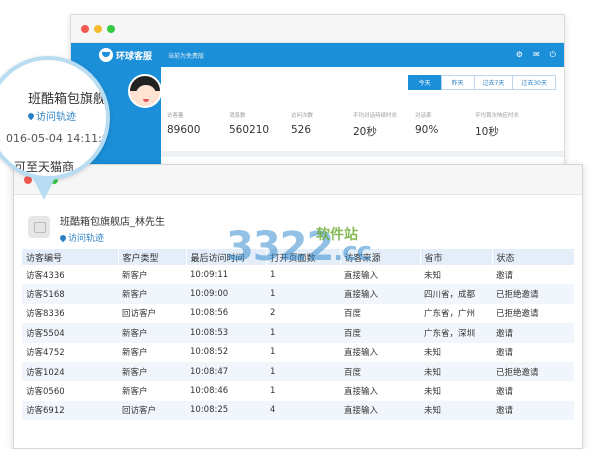  Describe the element at coordinates (493, 82) in the screenshot. I see `tab-last-7-days: 过去7天` at that location.